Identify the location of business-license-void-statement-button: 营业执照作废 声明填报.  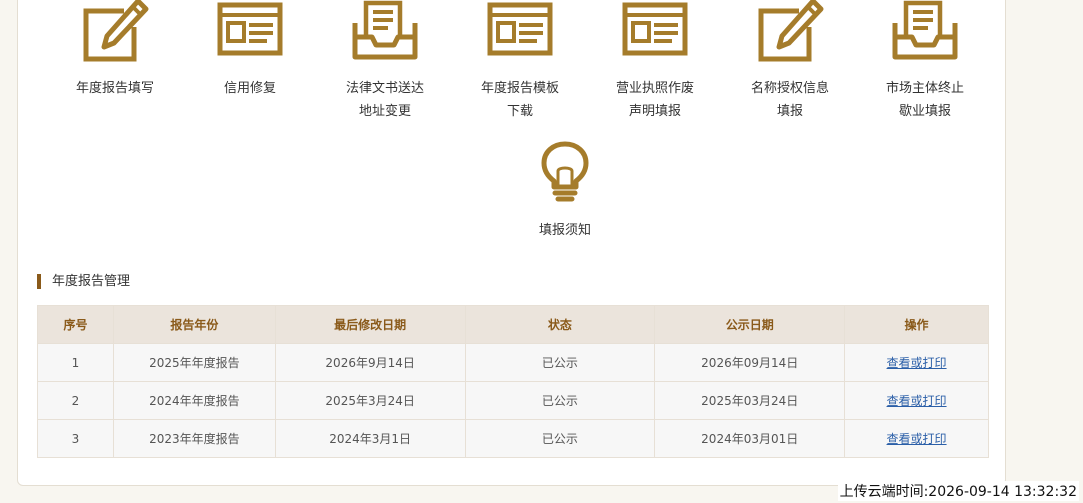
(655, 61).